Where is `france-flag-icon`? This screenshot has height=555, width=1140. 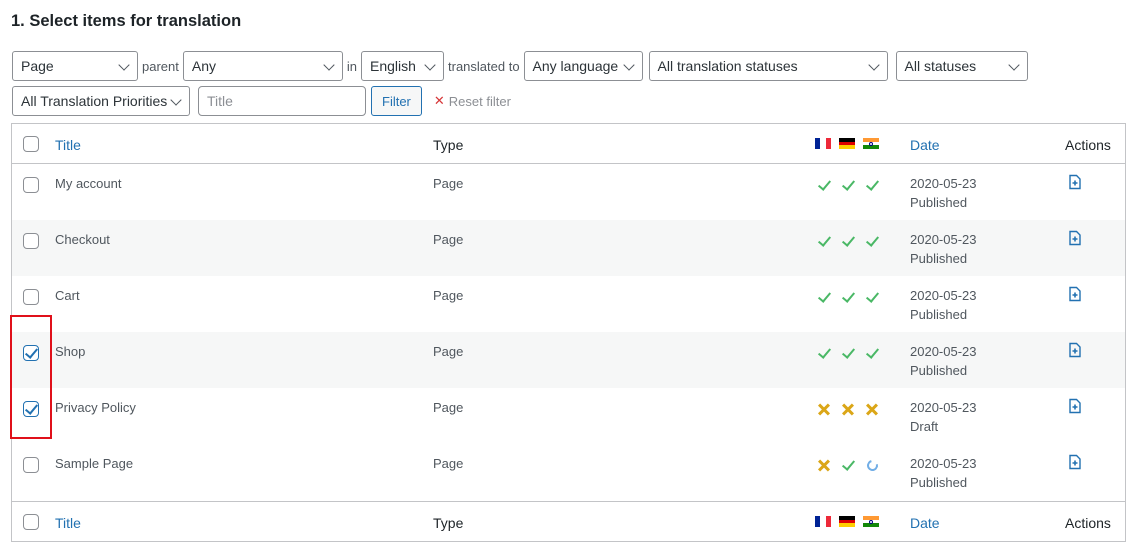 france-flag-icon is located at coordinates (823, 143).